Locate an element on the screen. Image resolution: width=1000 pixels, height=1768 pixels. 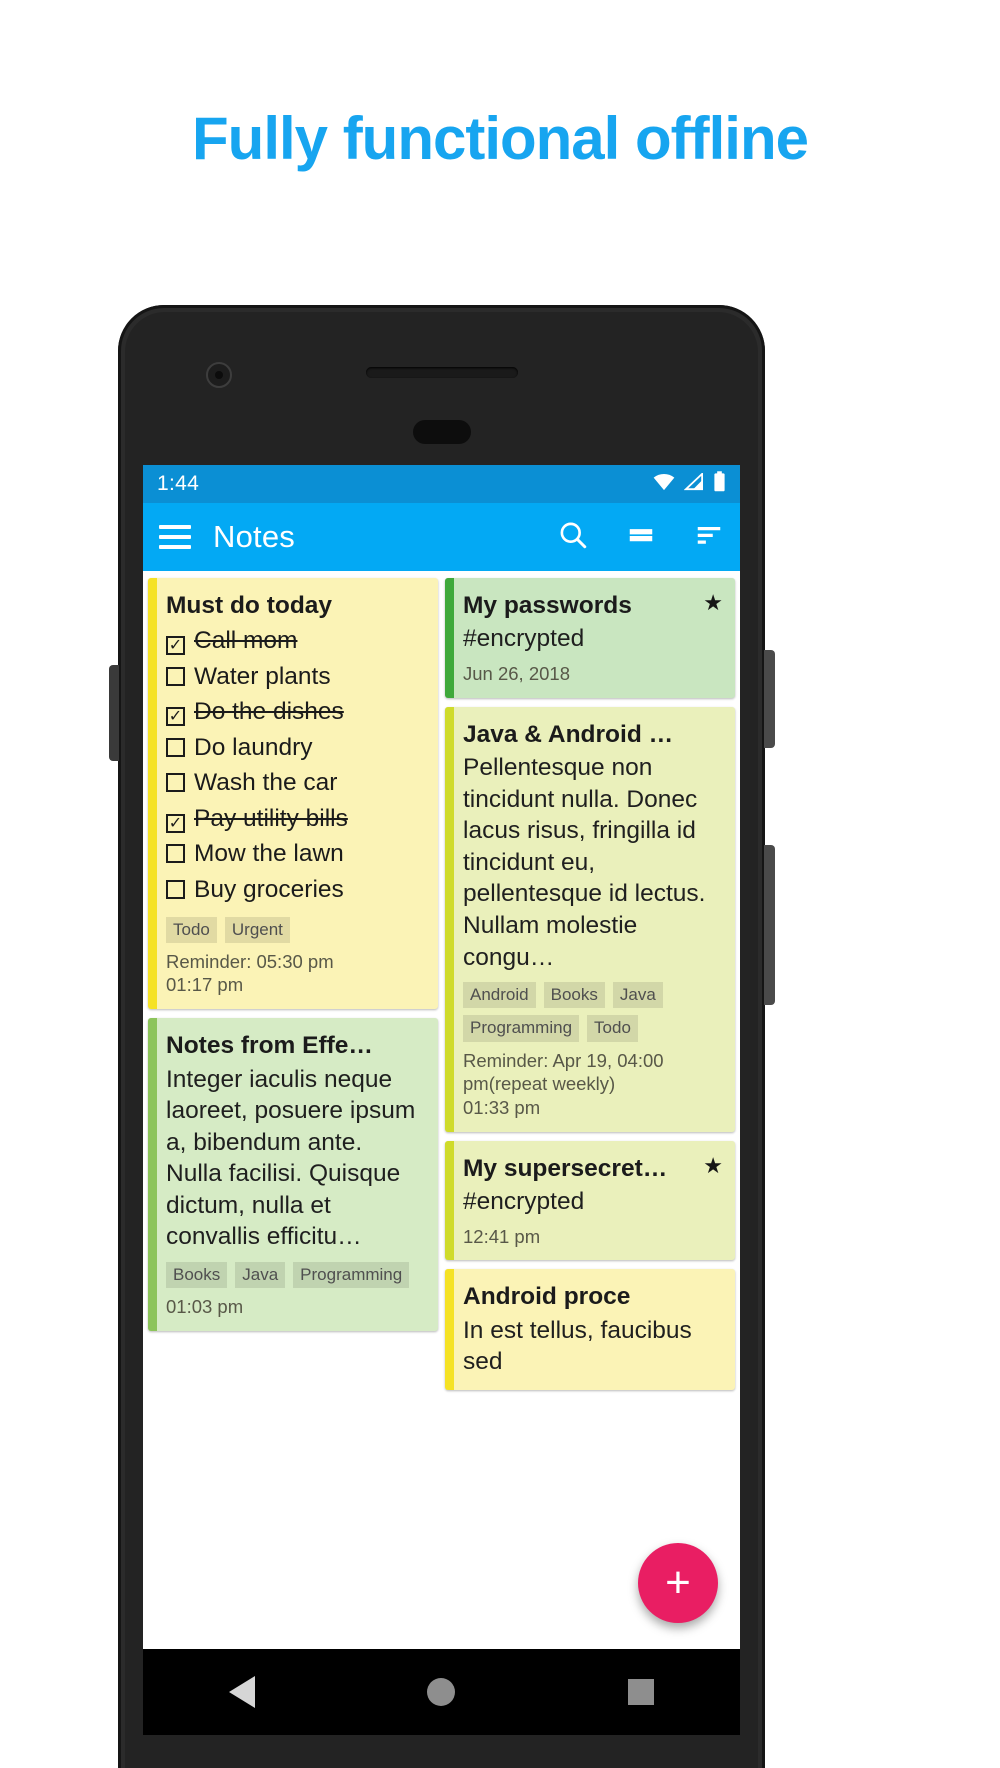
tag: Urgent is located at coordinates (257, 929).